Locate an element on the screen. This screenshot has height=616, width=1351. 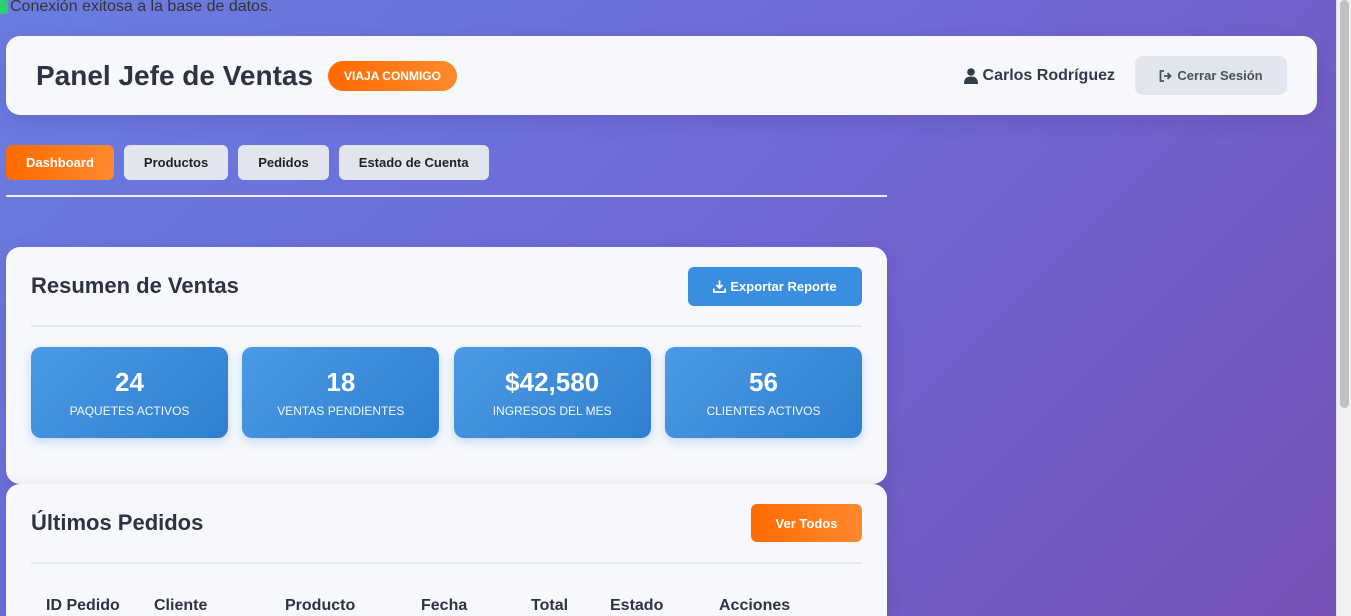
logout-button: Cerrar Sesión is located at coordinates (1211, 75).